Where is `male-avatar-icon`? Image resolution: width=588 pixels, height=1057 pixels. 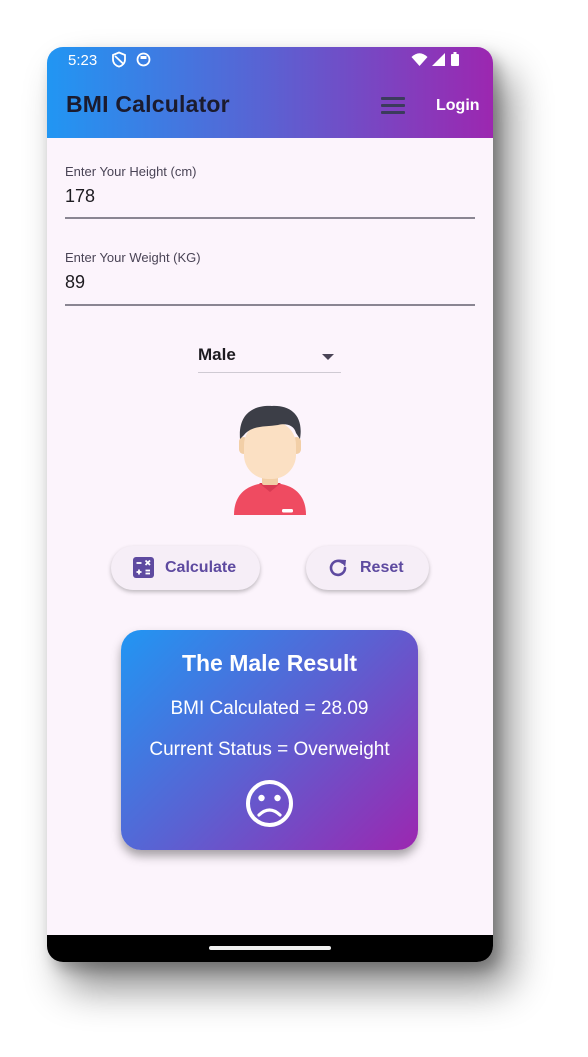
male-avatar-icon is located at coordinates (270, 460).